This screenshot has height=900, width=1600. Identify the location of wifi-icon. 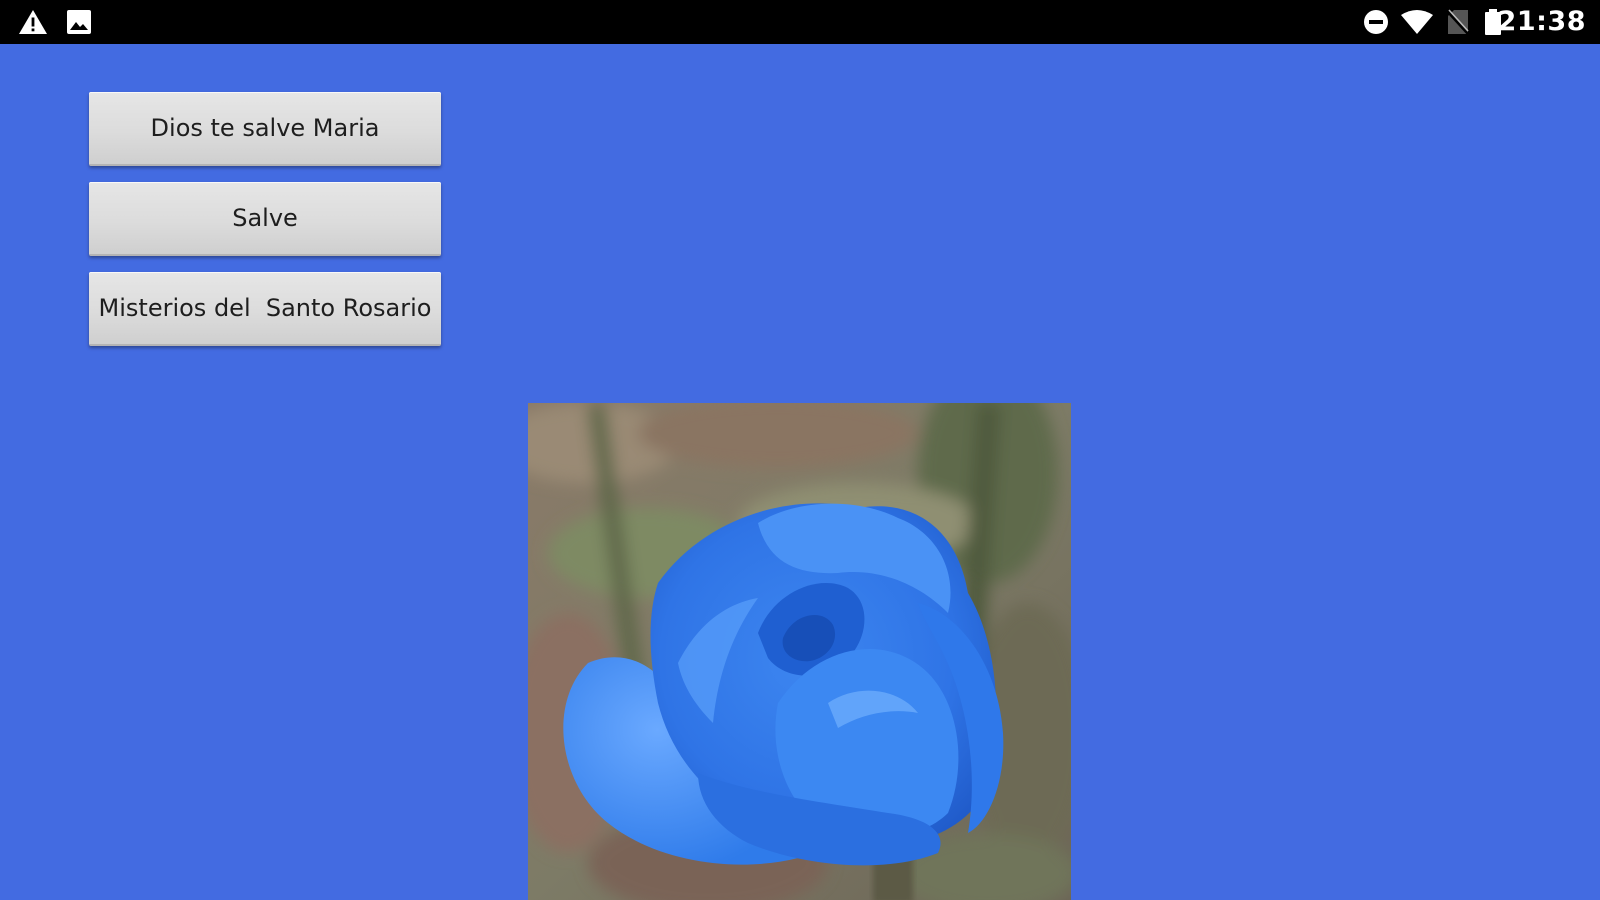
(1417, 22).